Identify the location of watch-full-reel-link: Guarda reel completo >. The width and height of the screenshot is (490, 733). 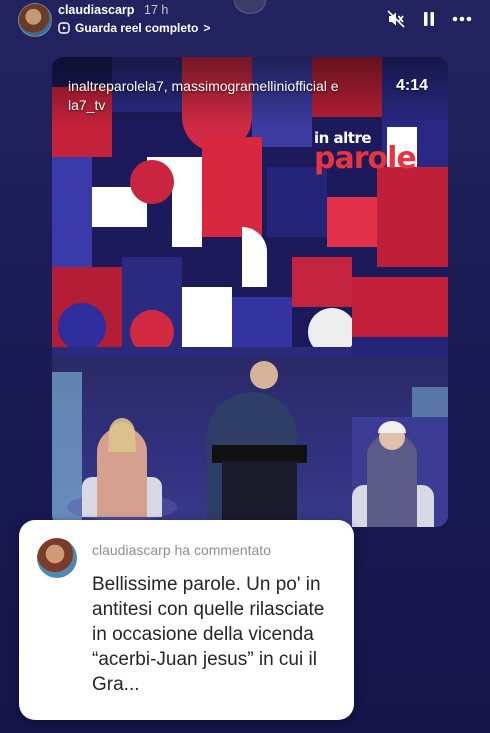
(134, 28).